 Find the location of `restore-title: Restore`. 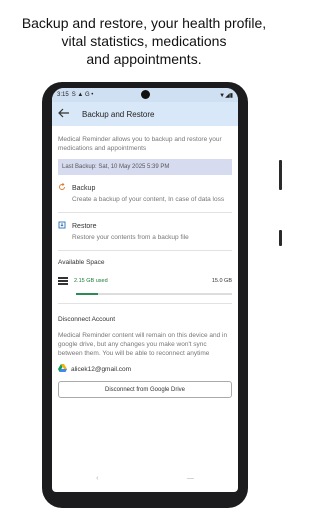

restore-title: Restore is located at coordinates (84, 226).